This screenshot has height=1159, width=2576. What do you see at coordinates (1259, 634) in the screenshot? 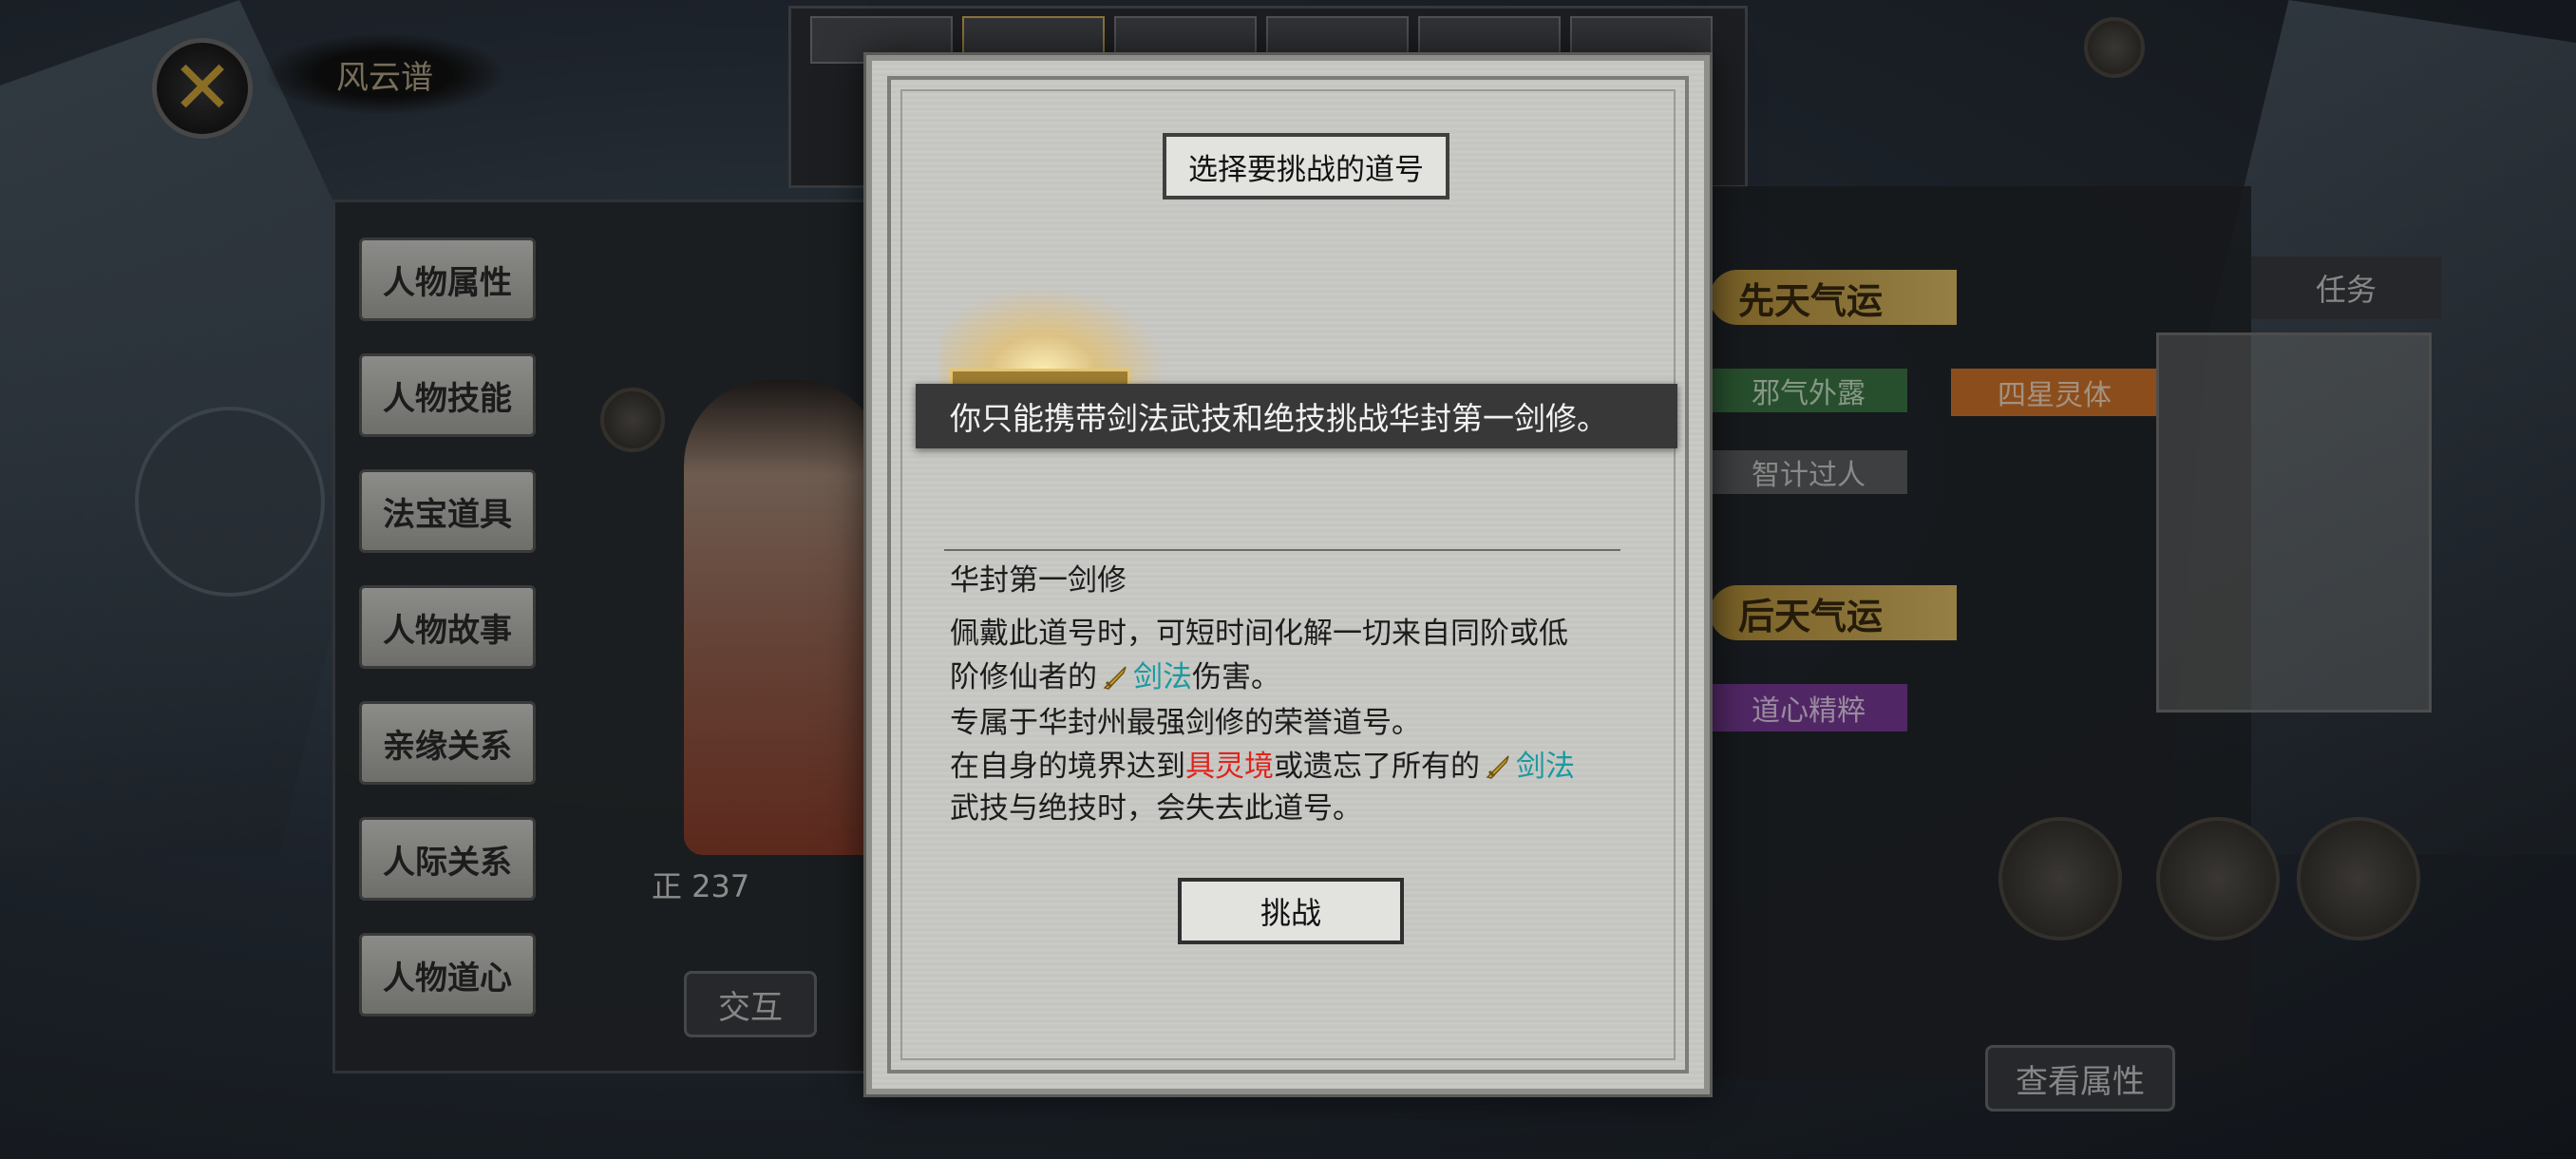
I see `desc-line: 佩戴此道号时，可短时间化解一切来自同阶或低` at bounding box center [1259, 634].